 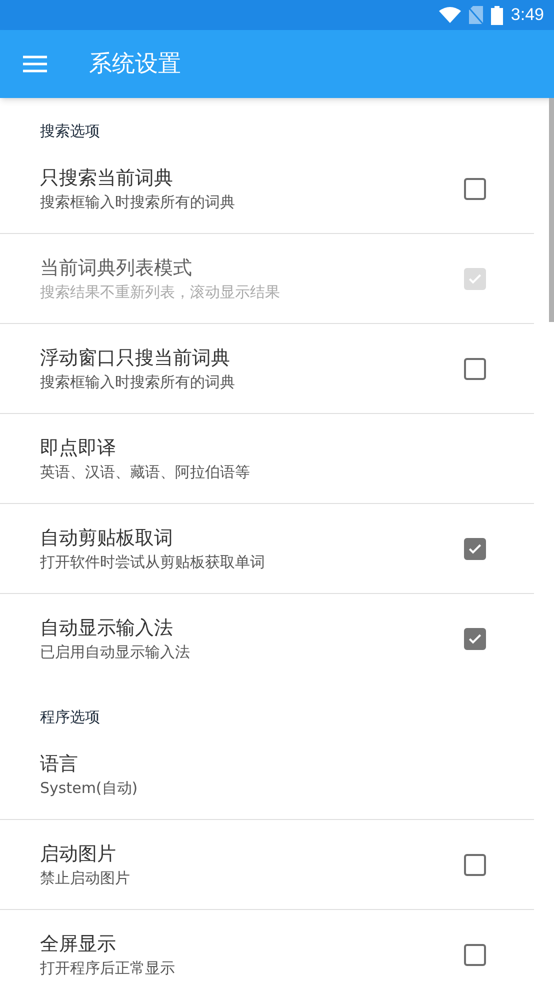 What do you see at coordinates (267, 639) in the screenshot?
I see `settings-row: 自动显示输入法 已启用自动显示输入法` at bounding box center [267, 639].